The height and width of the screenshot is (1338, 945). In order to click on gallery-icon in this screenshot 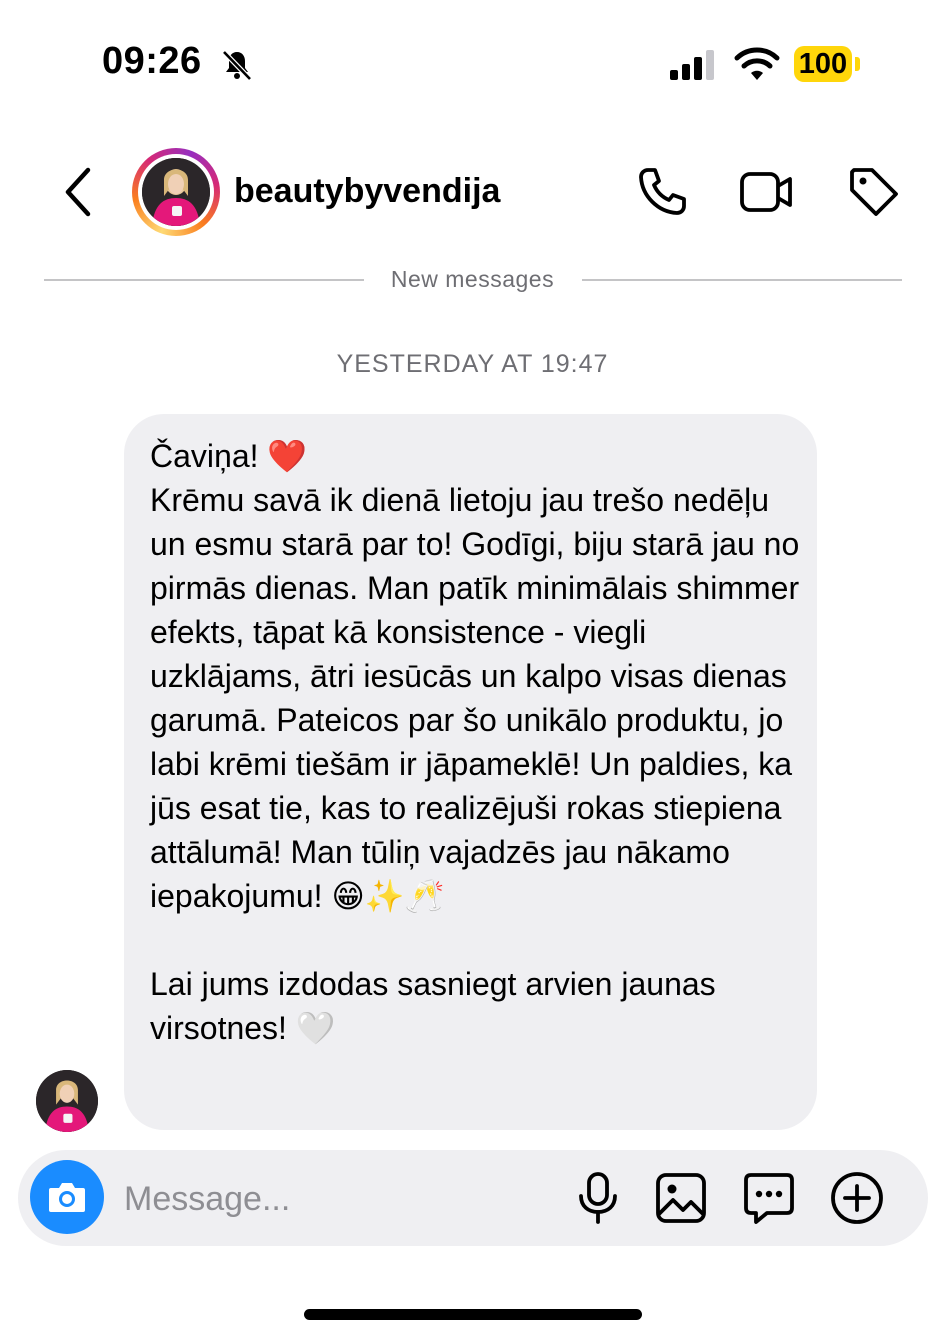, I will do `click(681, 1198)`.